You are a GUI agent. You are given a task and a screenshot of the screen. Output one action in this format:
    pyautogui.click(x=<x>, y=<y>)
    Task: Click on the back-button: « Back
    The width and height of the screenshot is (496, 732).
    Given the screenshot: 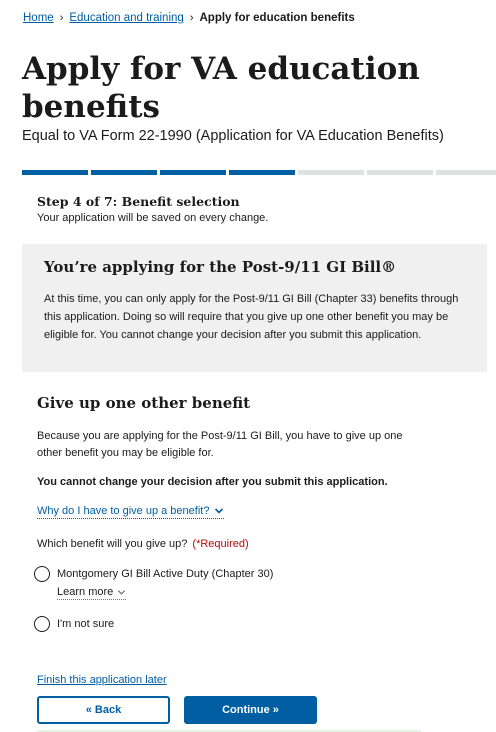 What is the action you would take?
    pyautogui.click(x=103, y=710)
    